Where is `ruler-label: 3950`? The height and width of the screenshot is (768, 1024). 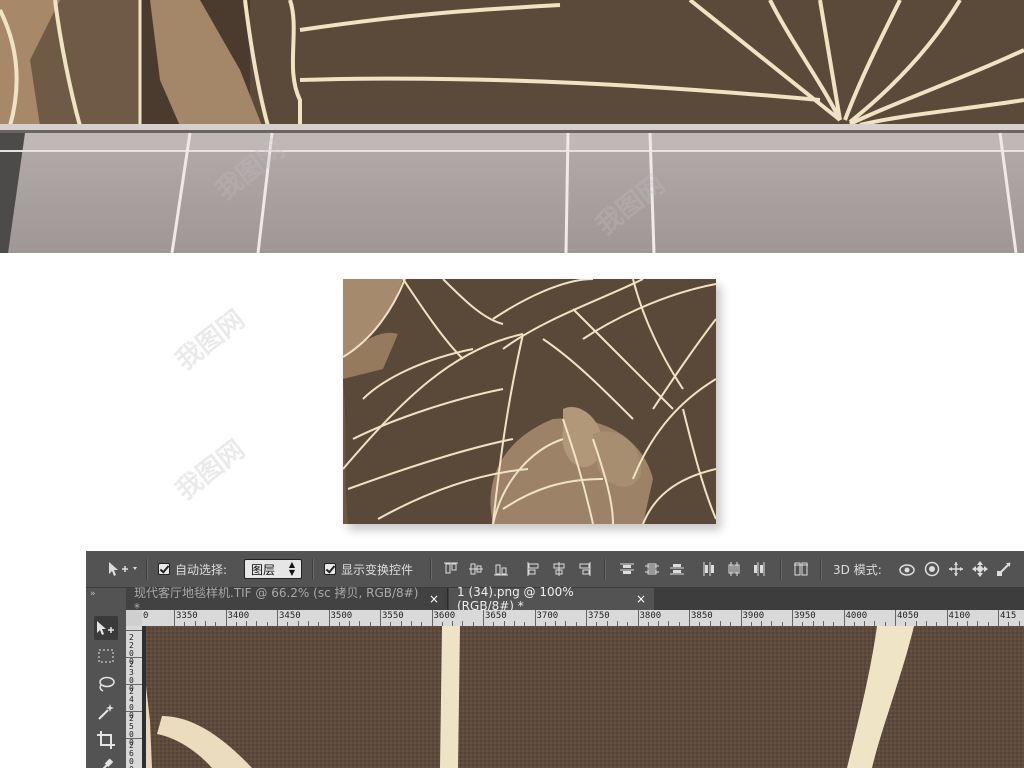
ruler-label: 3950 is located at coordinates (805, 616).